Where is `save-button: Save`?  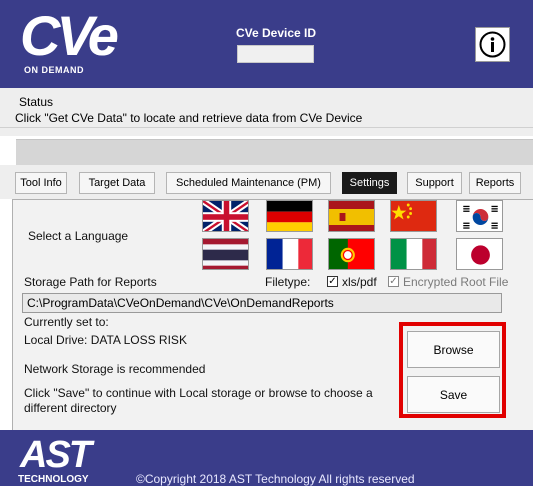
save-button: Save is located at coordinates (453, 394).